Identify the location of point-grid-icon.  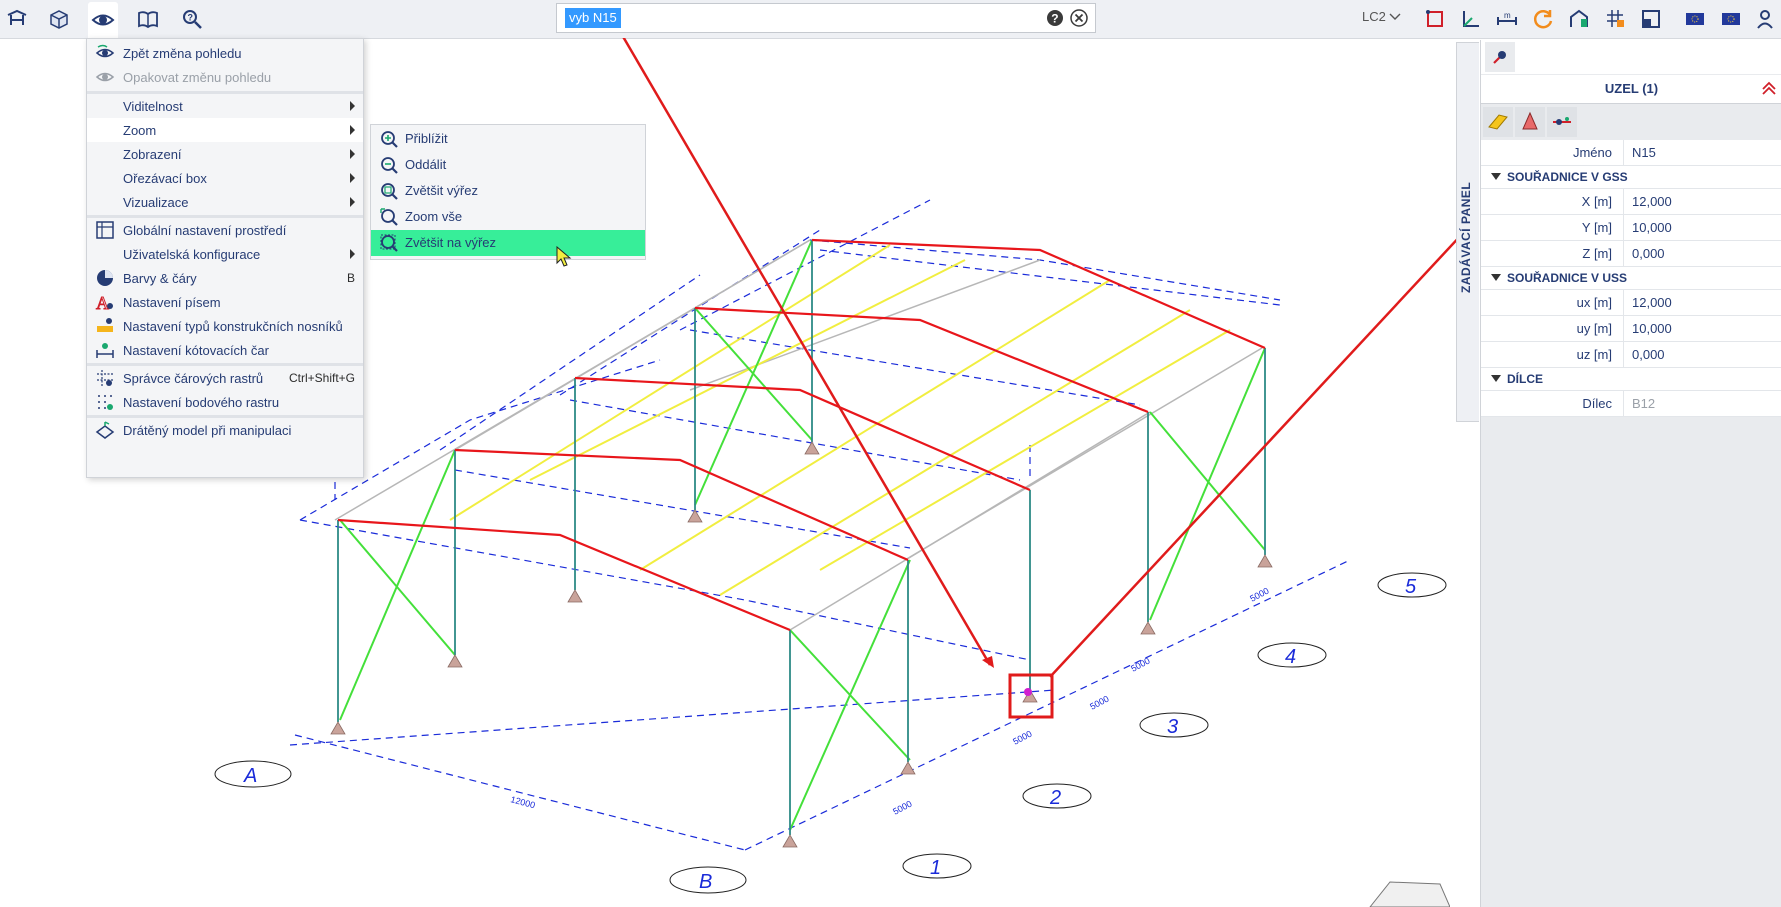
(105, 402).